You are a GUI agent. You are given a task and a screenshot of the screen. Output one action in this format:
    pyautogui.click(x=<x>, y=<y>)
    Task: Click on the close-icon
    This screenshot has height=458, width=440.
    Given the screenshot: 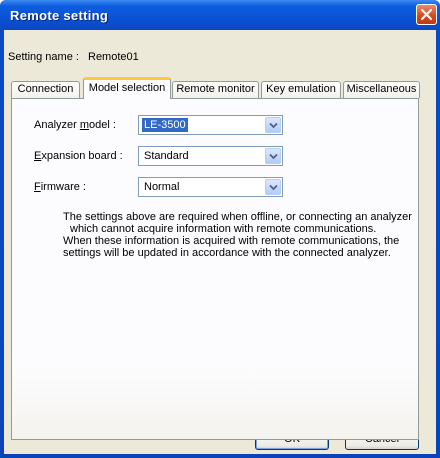 What is the action you would take?
    pyautogui.click(x=426, y=14)
    